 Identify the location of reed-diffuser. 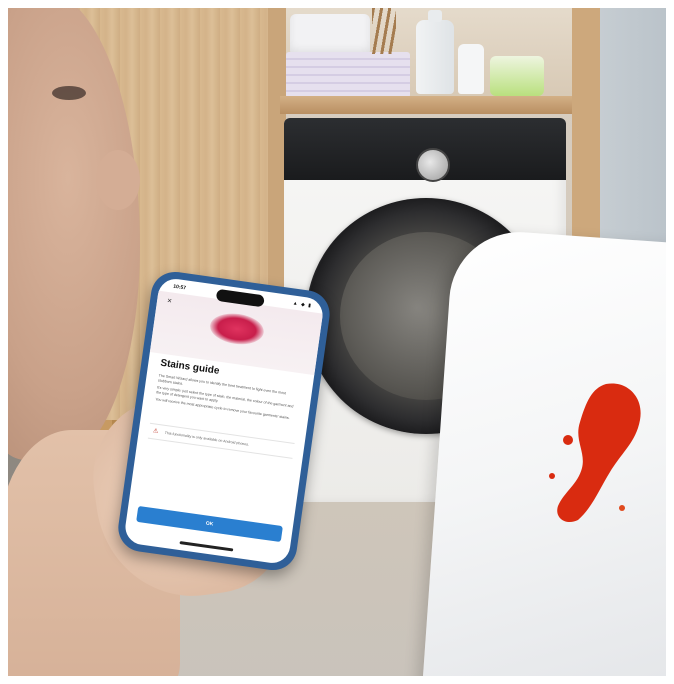
(384, 31).